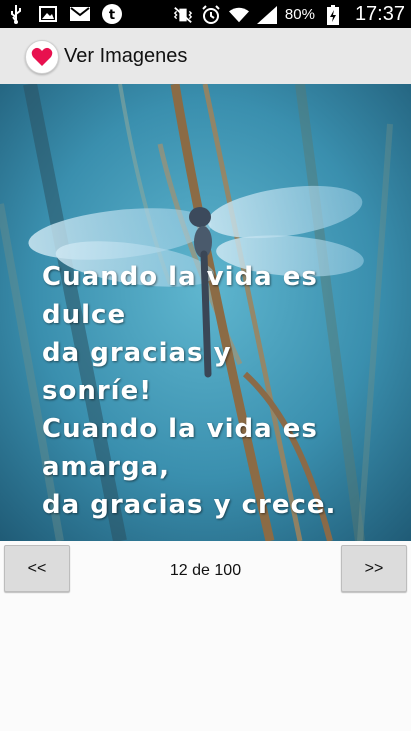 This screenshot has width=411, height=731. Describe the element at coordinates (48, 14) in the screenshot. I see `image-icon` at that location.